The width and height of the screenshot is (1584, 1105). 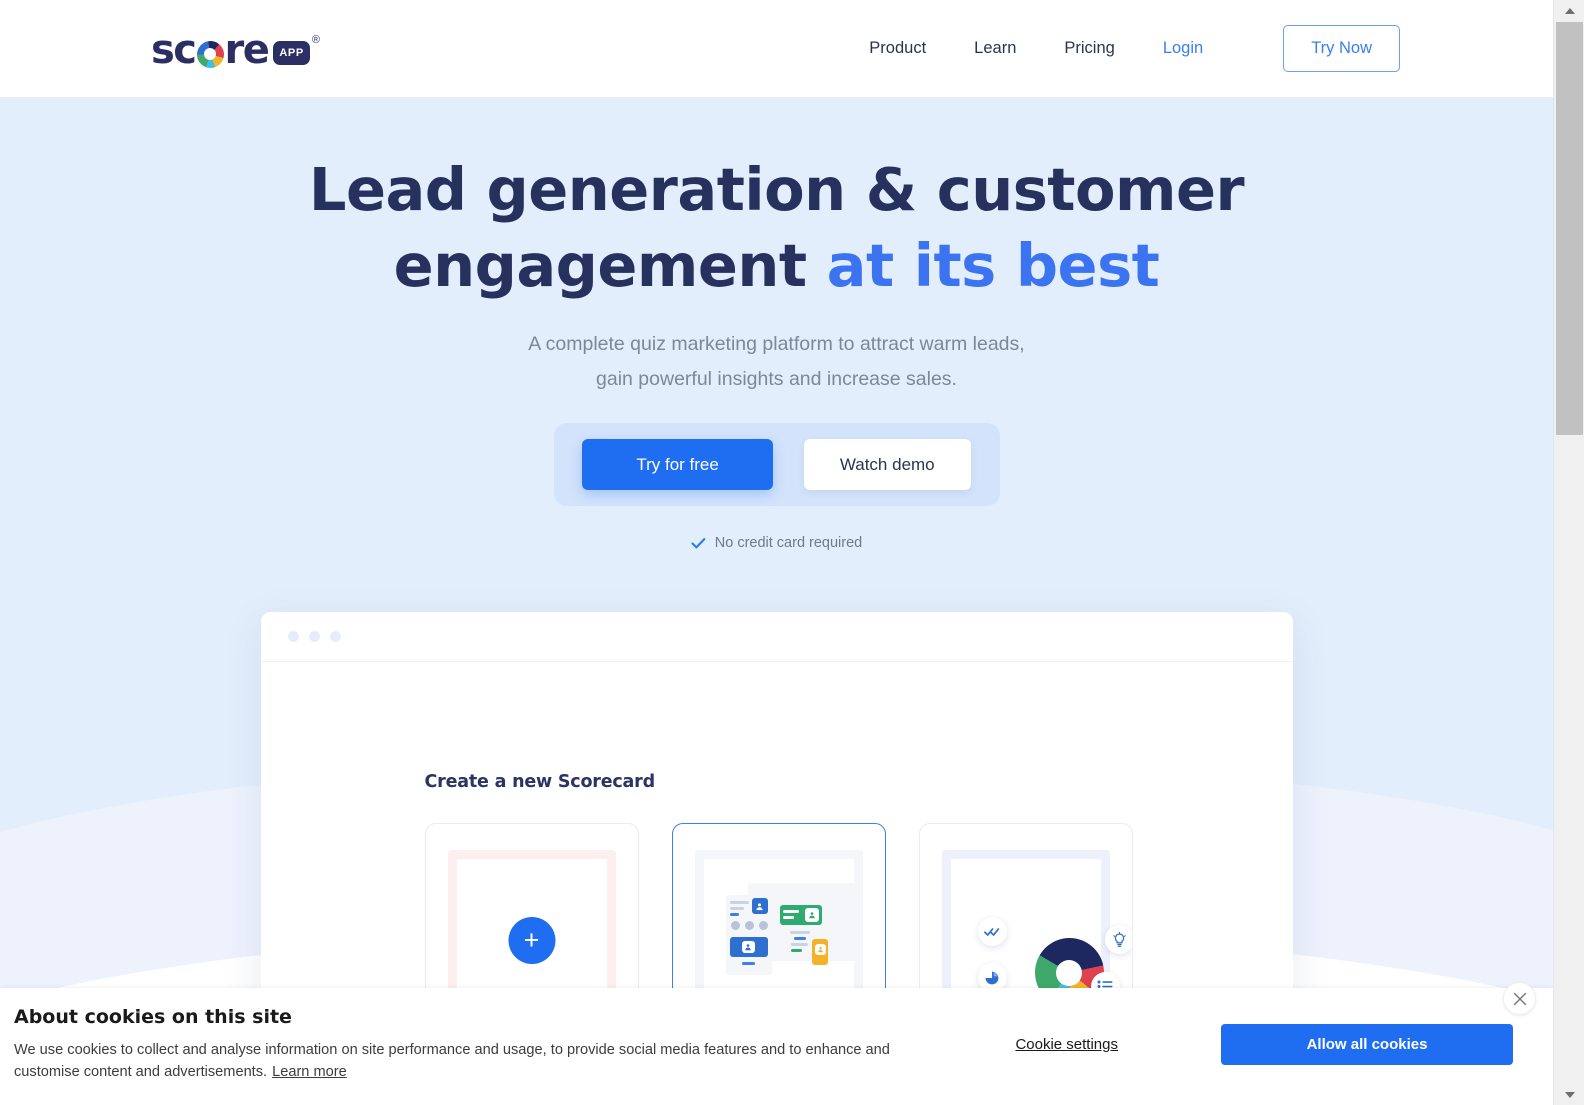 What do you see at coordinates (247, 50) in the screenshot?
I see `logo-text-re: re` at bounding box center [247, 50].